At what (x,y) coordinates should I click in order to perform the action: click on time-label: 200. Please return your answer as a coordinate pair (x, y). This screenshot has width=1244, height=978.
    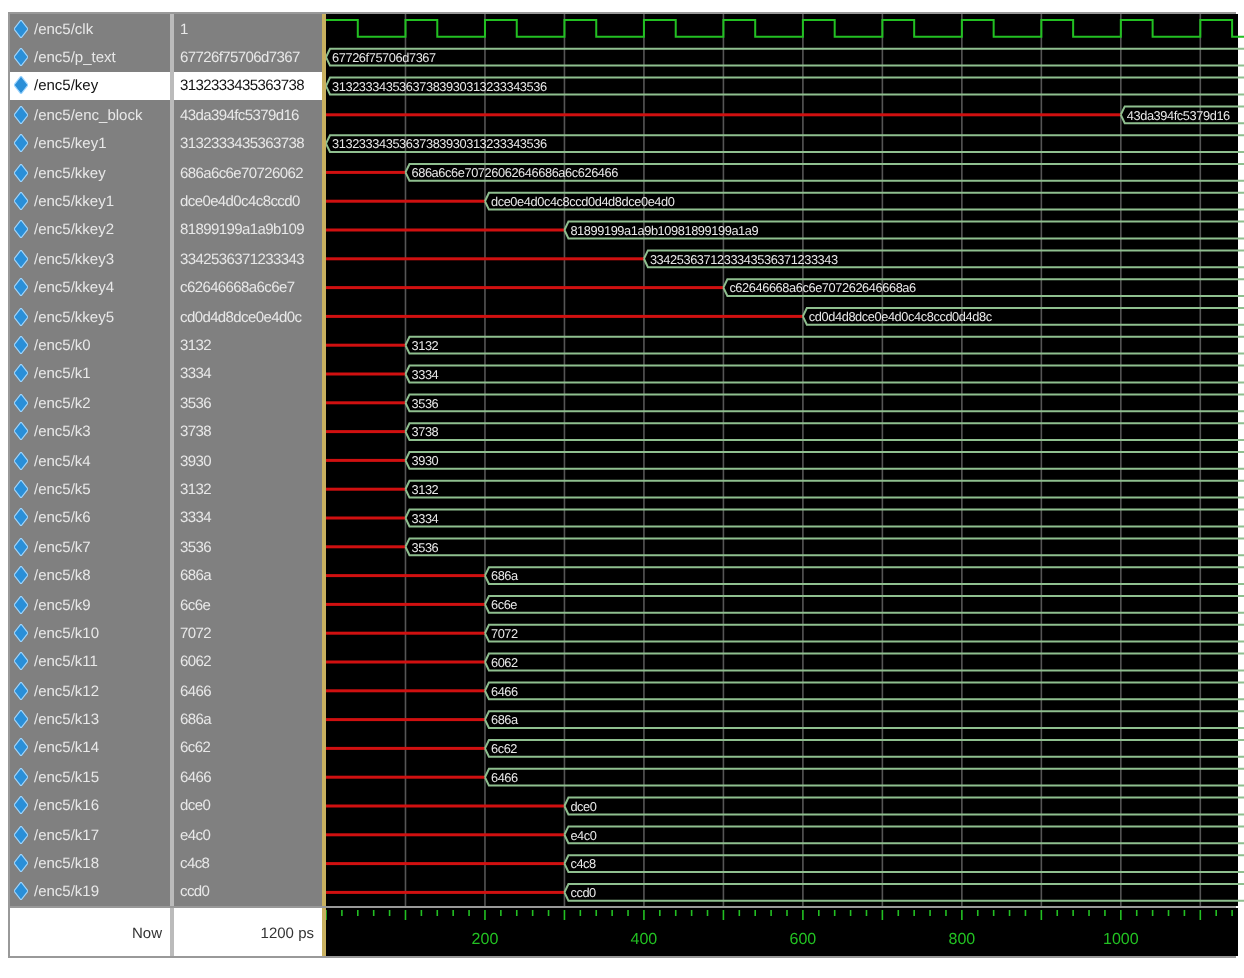
    Looking at the image, I should click on (485, 939).